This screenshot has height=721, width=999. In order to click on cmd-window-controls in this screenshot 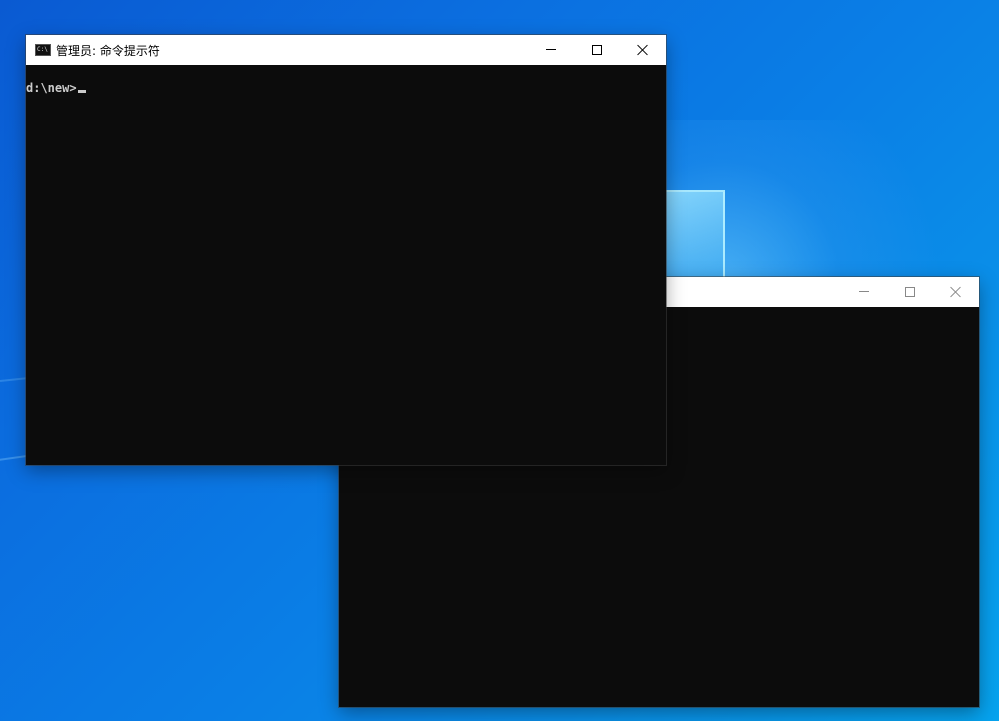, I will do `click(597, 50)`.